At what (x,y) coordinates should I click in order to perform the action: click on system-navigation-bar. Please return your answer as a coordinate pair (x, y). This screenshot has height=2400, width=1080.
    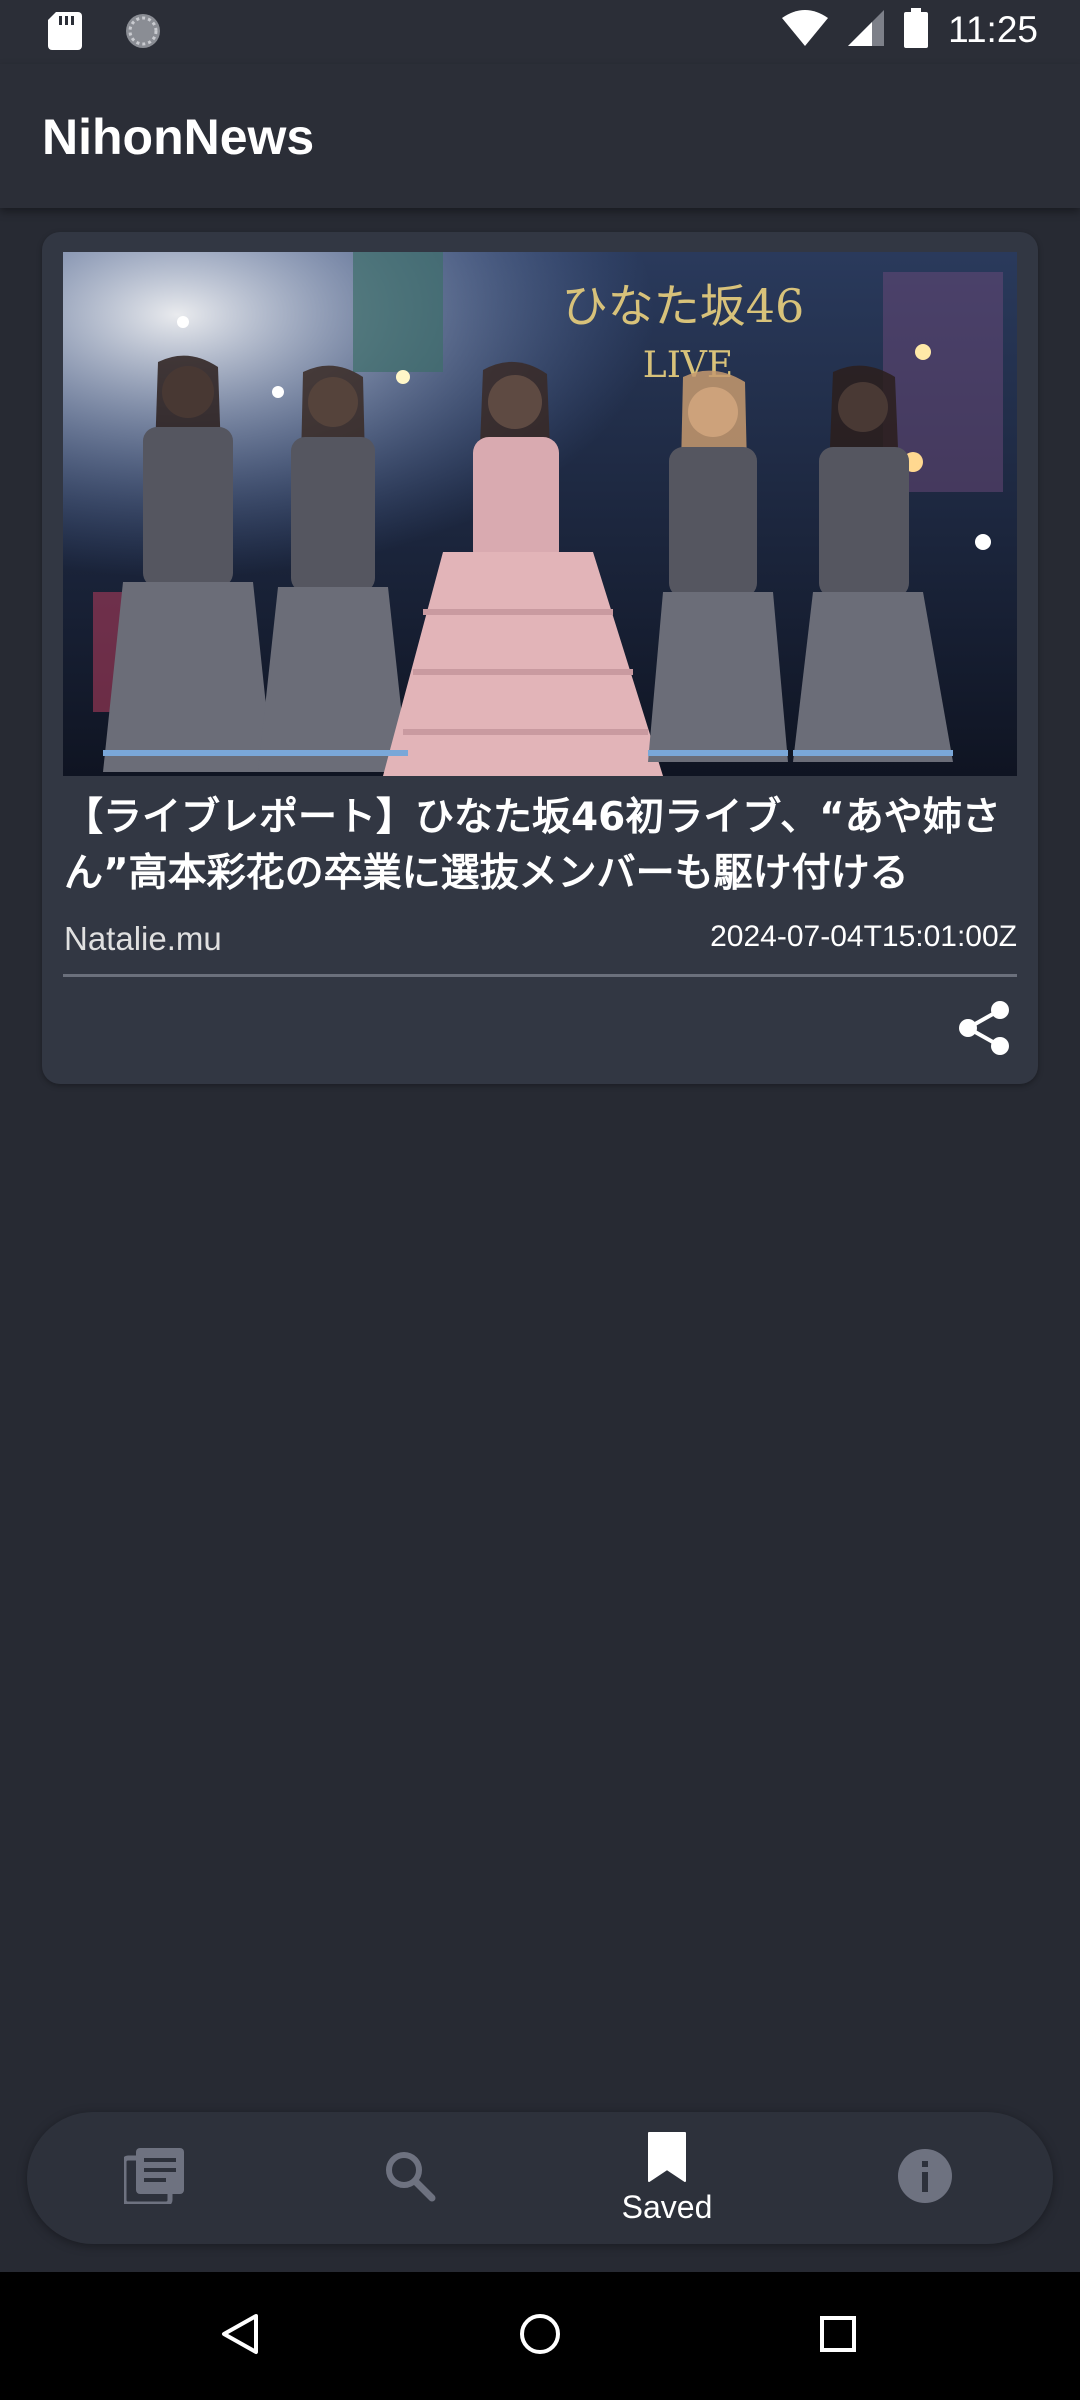
    Looking at the image, I should click on (540, 2336).